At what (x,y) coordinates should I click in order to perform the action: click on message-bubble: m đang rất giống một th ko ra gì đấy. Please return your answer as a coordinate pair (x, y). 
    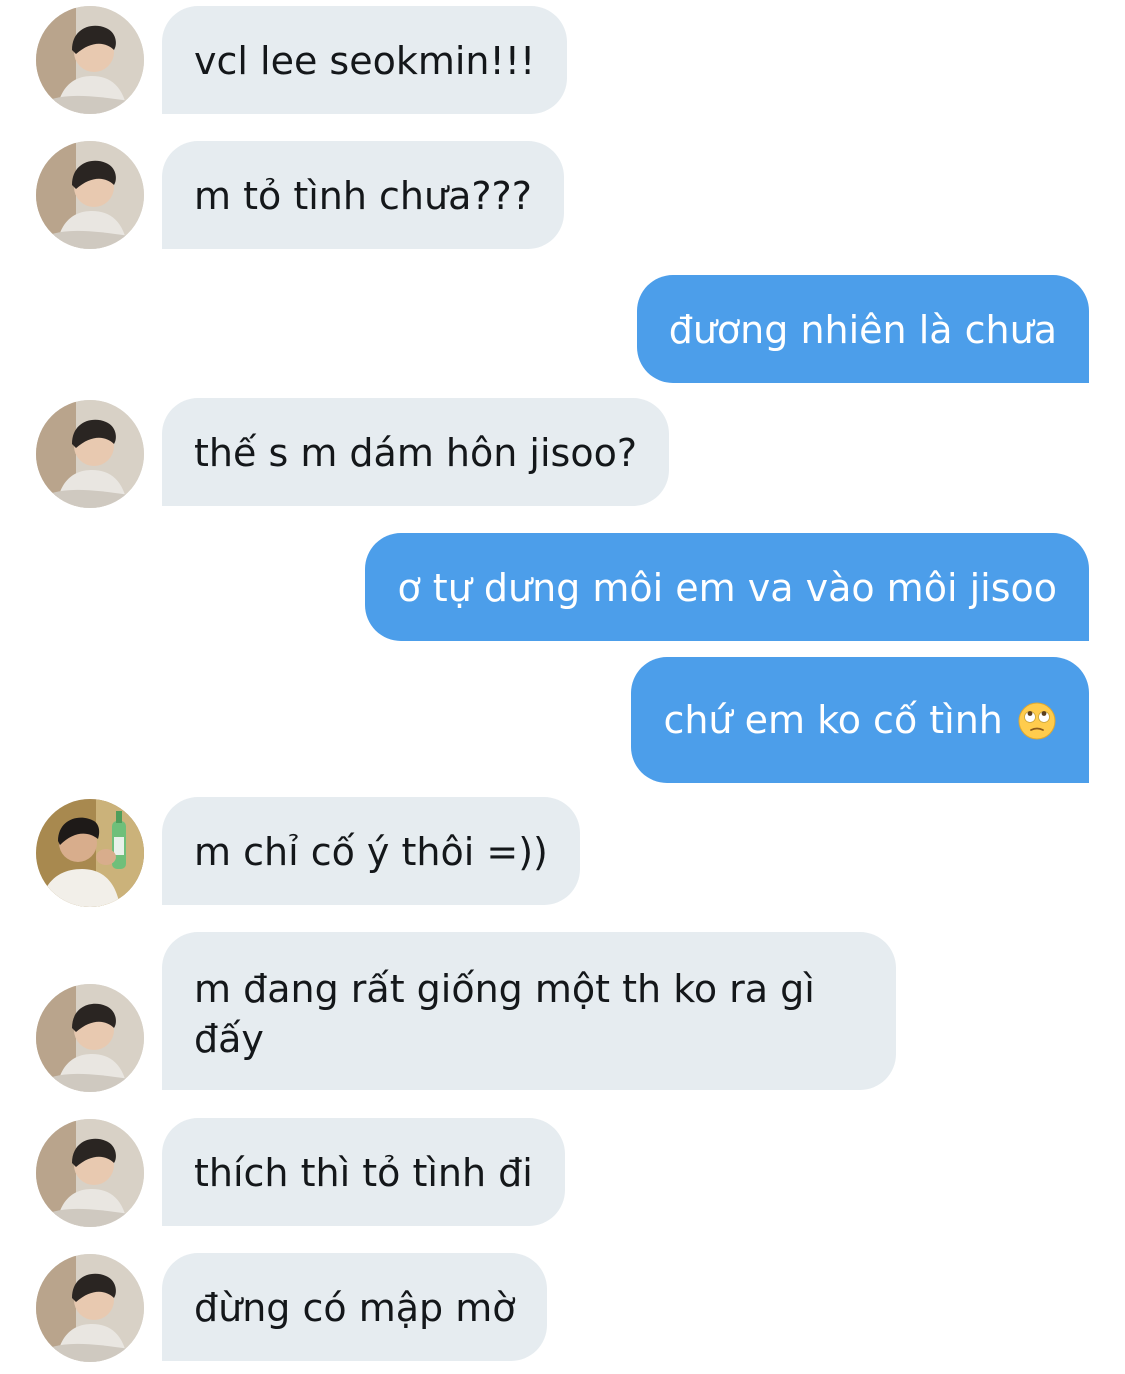
    Looking at the image, I should click on (529, 1011).